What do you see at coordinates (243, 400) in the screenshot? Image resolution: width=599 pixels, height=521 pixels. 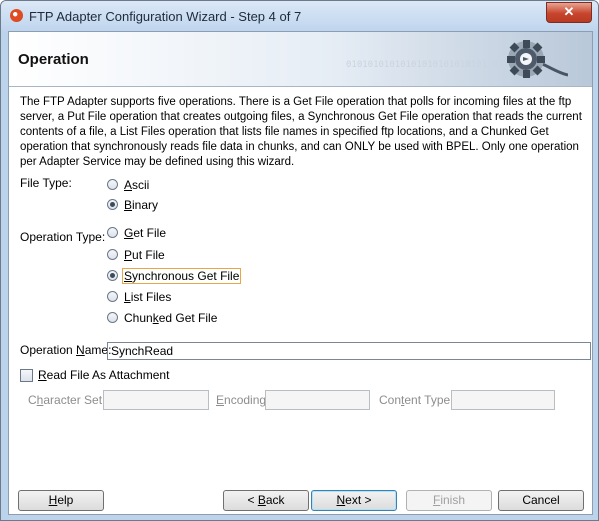 I see `encoding-label: Encoding:` at bounding box center [243, 400].